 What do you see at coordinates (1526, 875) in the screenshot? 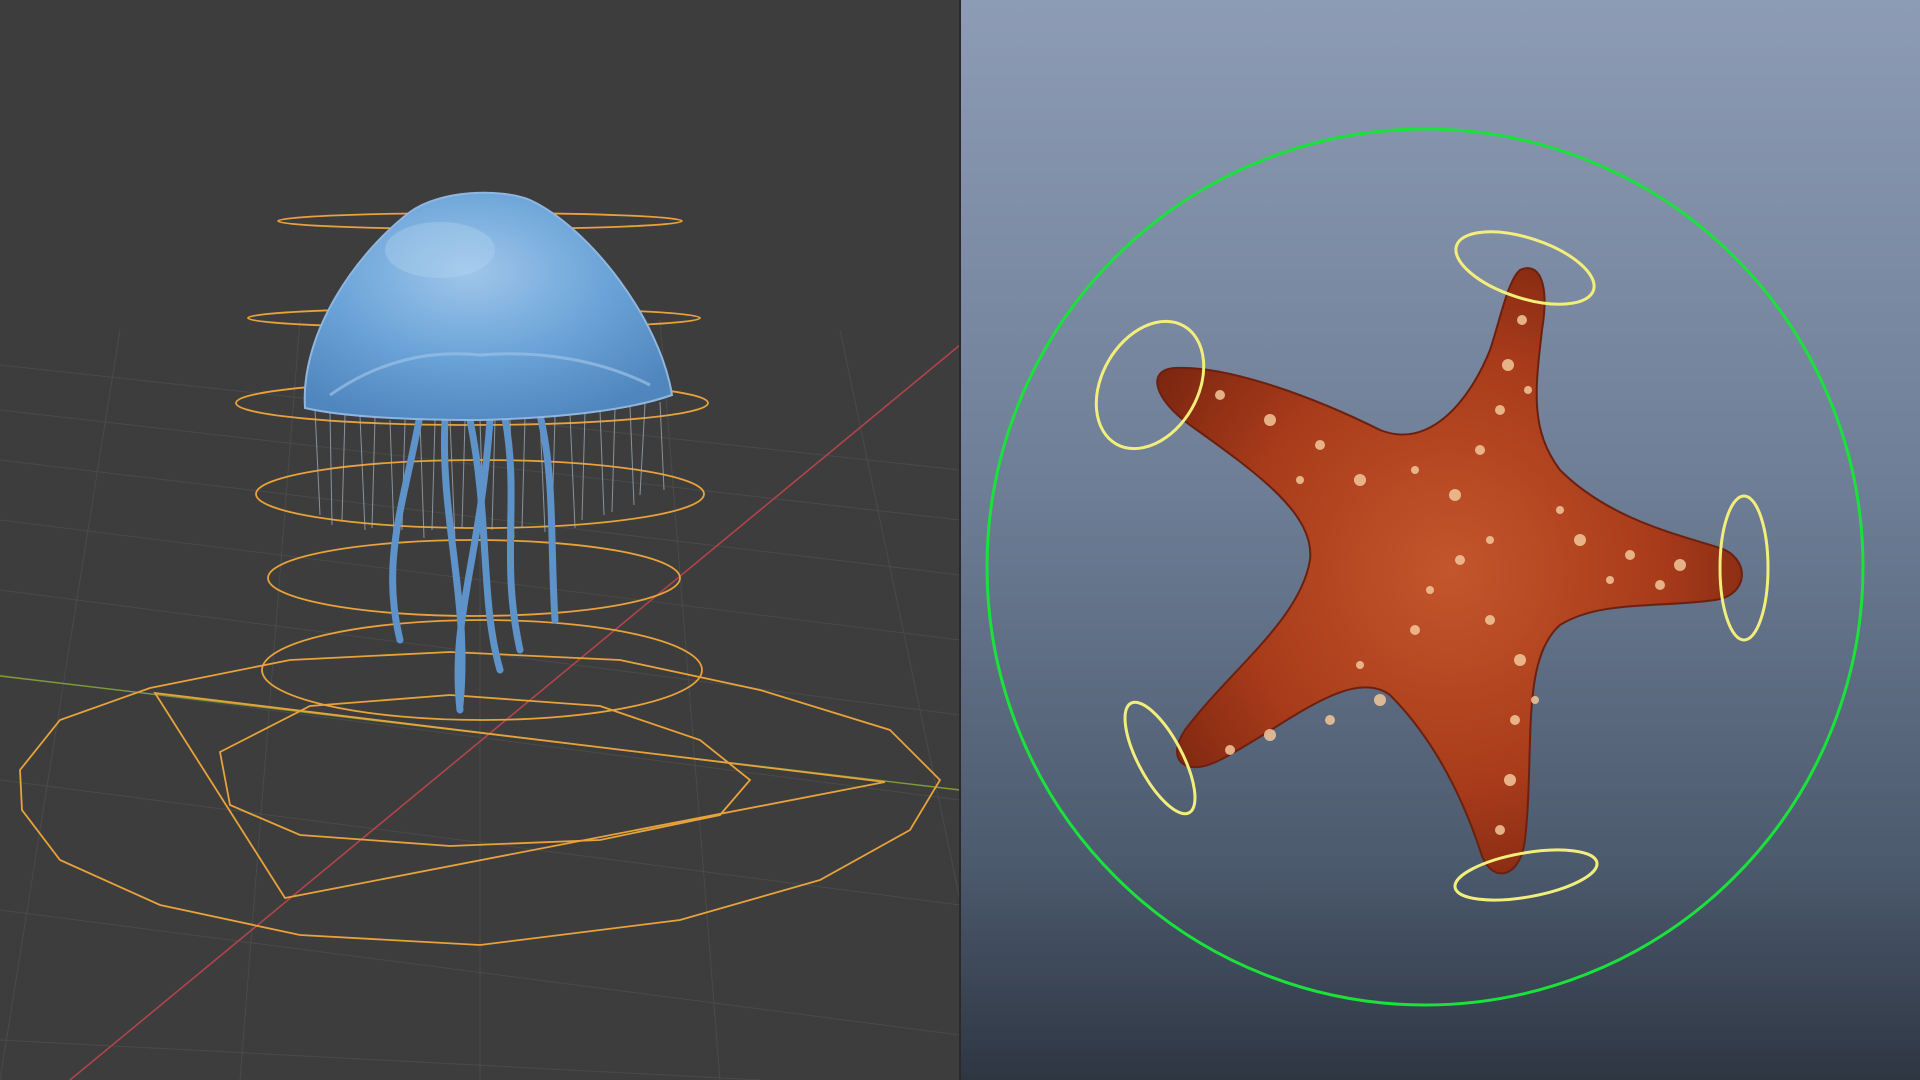
I see `limb-control-bottom` at bounding box center [1526, 875].